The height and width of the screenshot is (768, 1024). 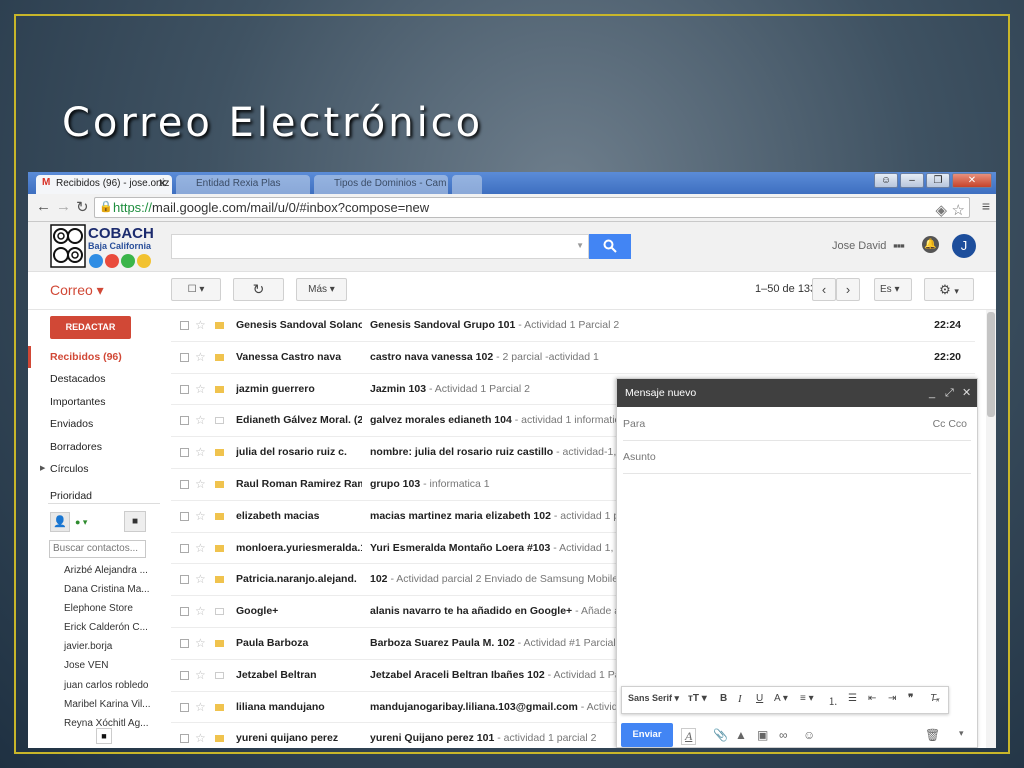 I want to click on browser-menu-icon: ≡, so click(x=986, y=206).